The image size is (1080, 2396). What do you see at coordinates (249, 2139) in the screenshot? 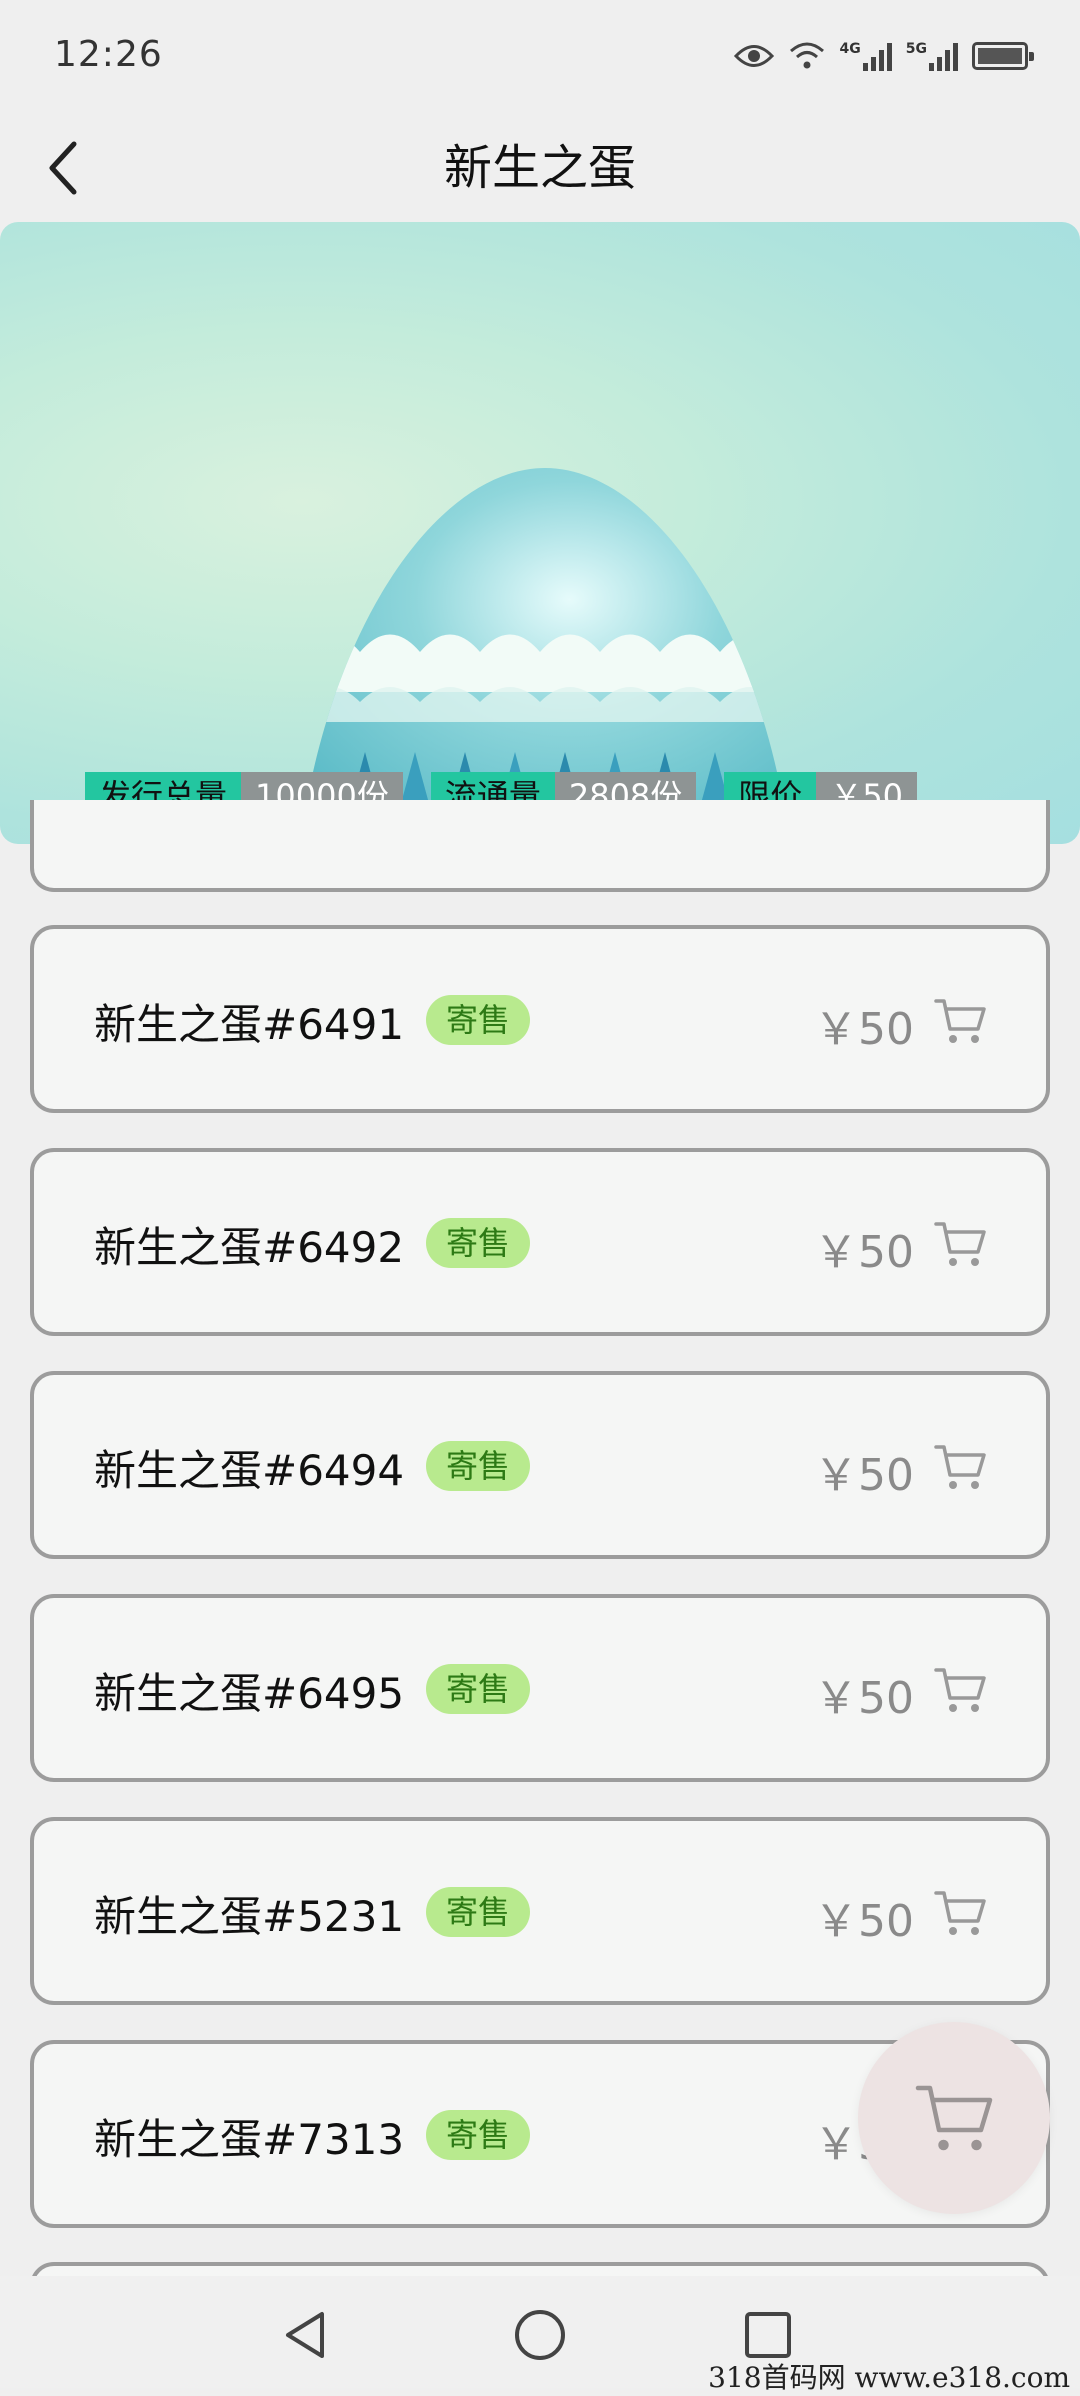
I see `item-name: 新生之蛋#7313` at bounding box center [249, 2139].